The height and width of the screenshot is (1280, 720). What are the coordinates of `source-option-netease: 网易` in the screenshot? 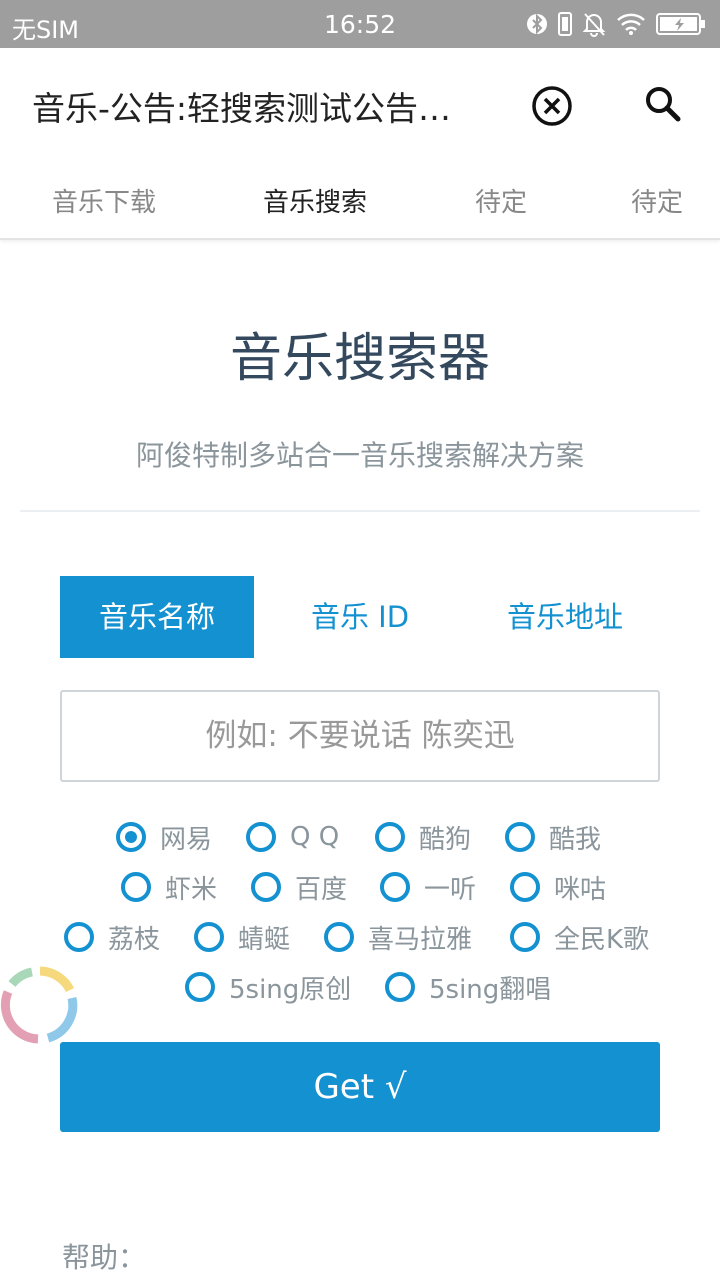 It's located at (164, 837).